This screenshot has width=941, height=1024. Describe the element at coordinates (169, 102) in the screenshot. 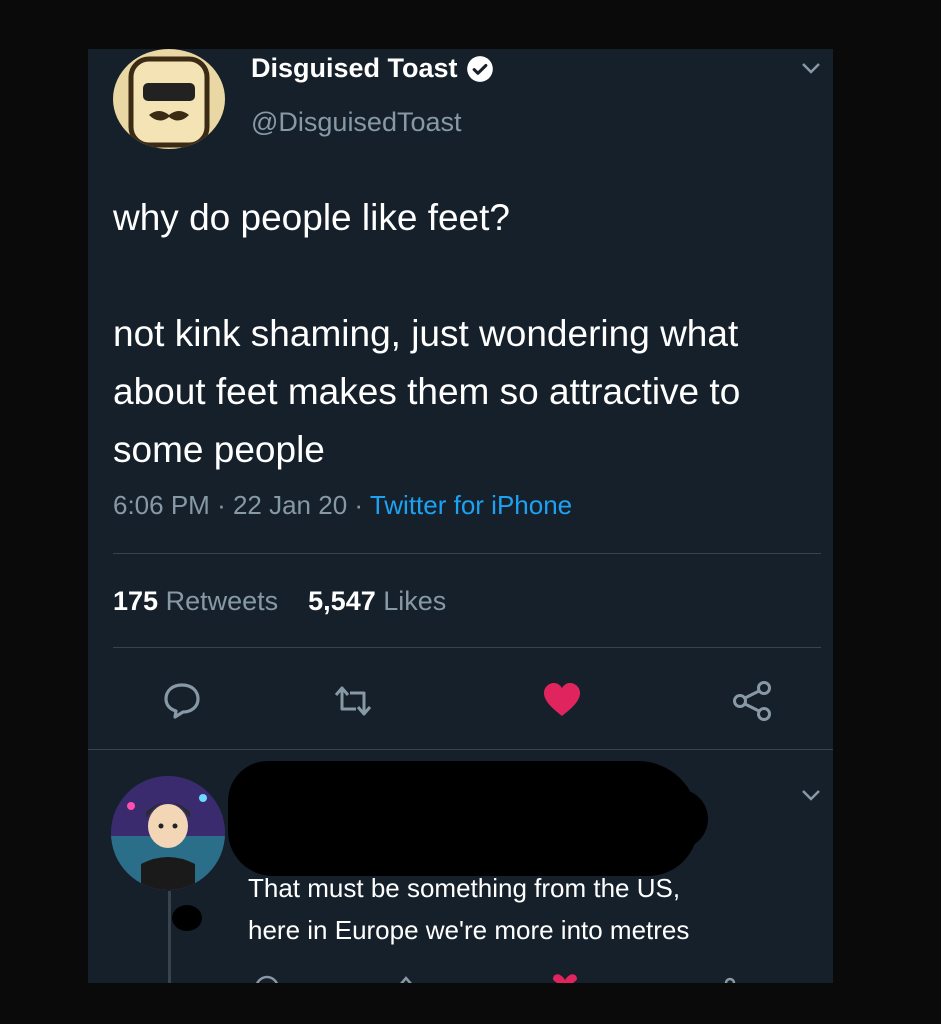

I see `toast-avatar-icon` at that location.